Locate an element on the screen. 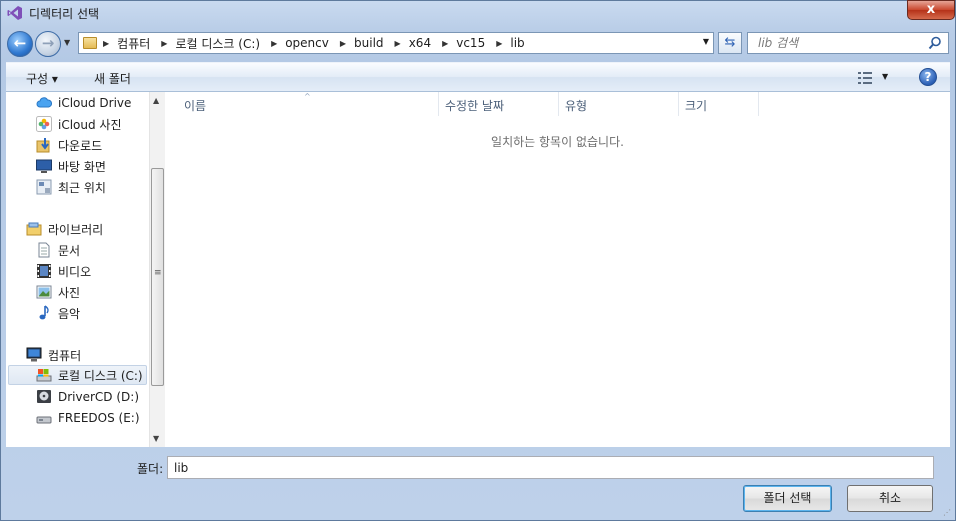  videos-icon is located at coordinates (44, 271).